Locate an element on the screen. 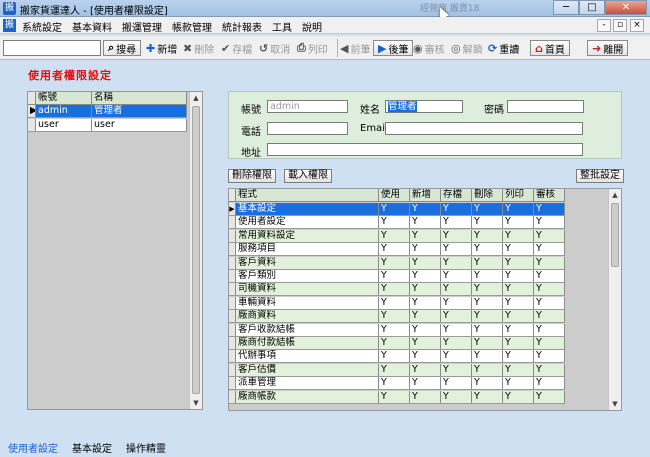 This screenshot has height=457, width=650. menu-help: 說明 is located at coordinates (312, 26).